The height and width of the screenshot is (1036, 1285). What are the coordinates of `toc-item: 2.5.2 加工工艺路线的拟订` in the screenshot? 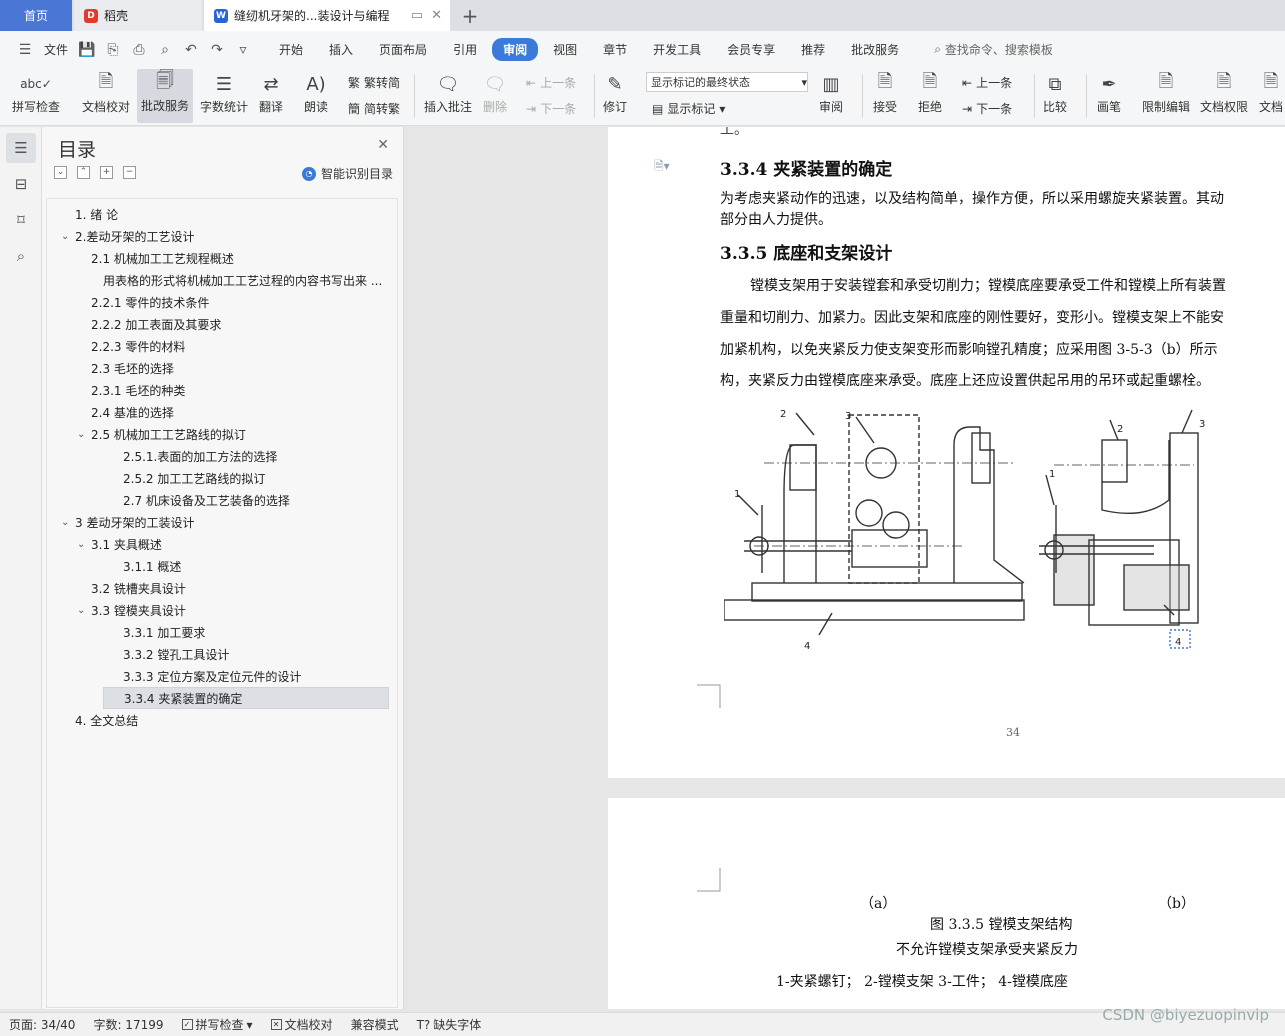 It's located at (194, 478).